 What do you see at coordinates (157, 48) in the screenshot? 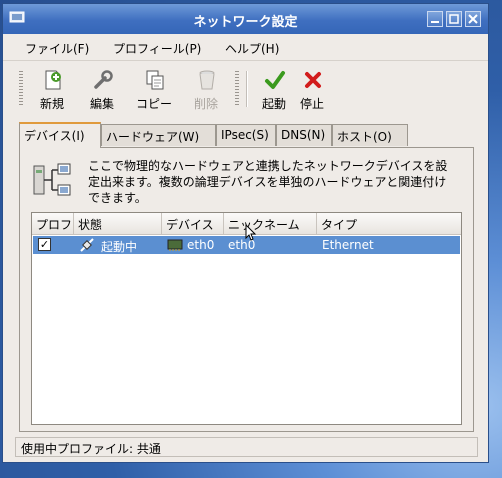
I see `menu-profile: プロフィール(P)` at bounding box center [157, 48].